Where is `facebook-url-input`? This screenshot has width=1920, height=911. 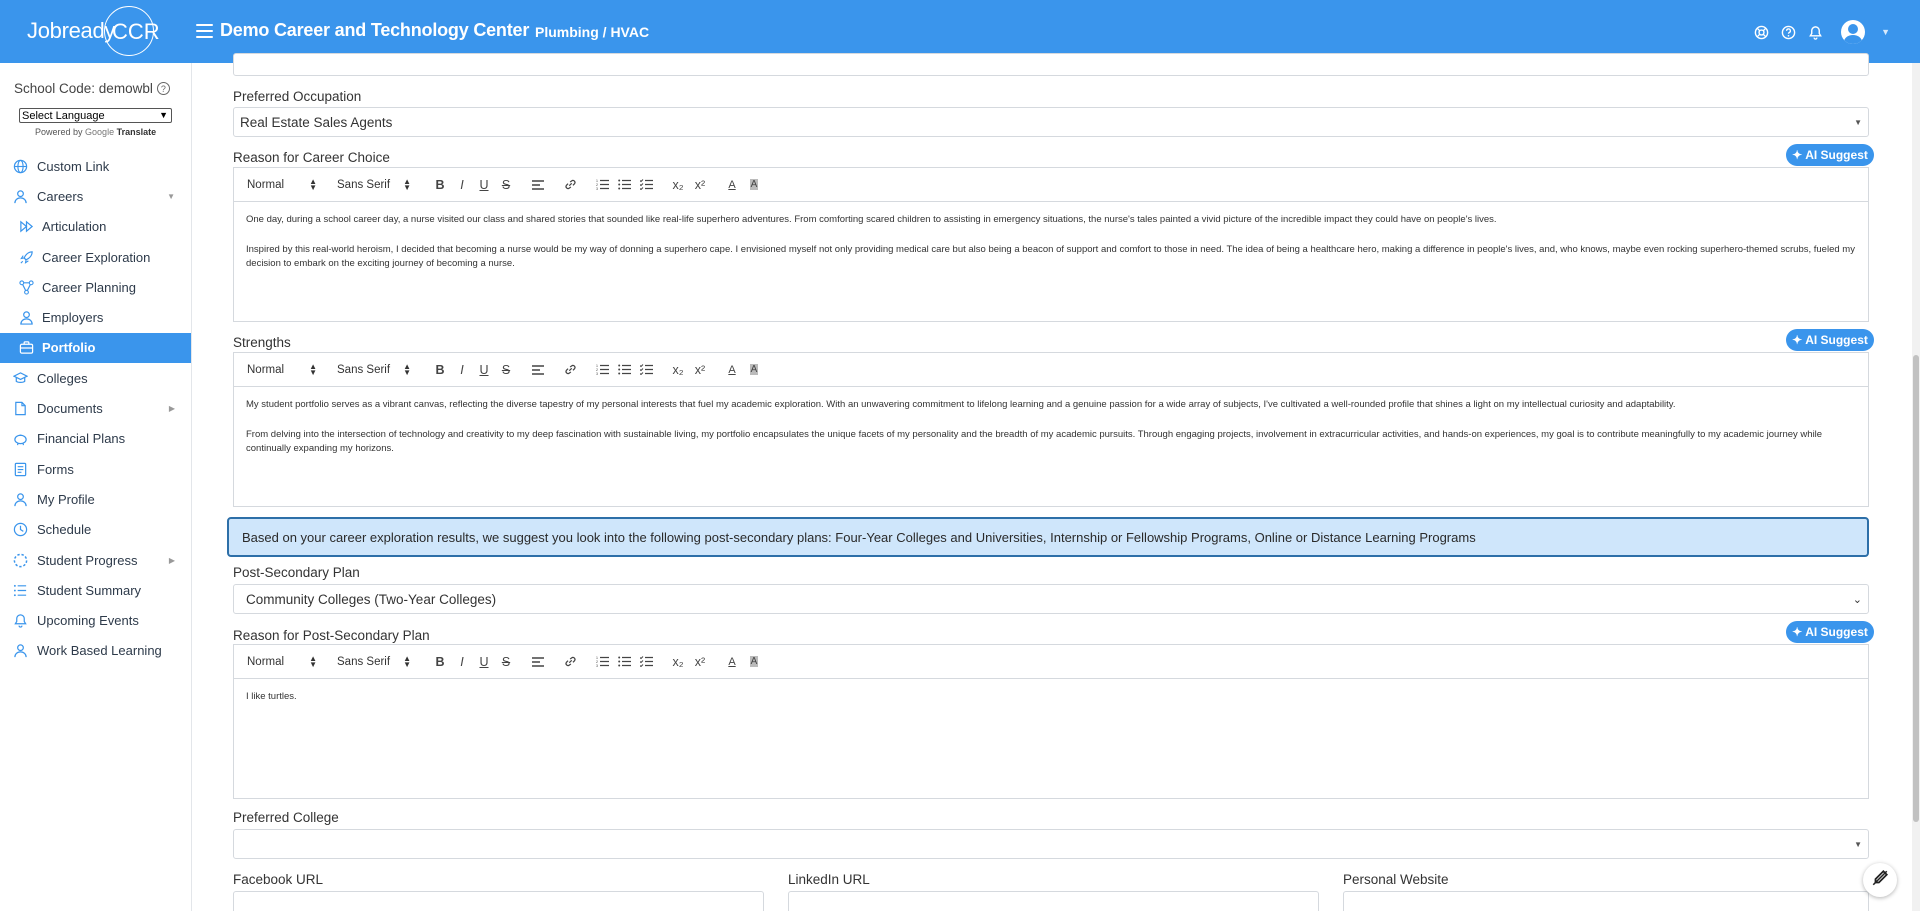
facebook-url-input is located at coordinates (498, 901).